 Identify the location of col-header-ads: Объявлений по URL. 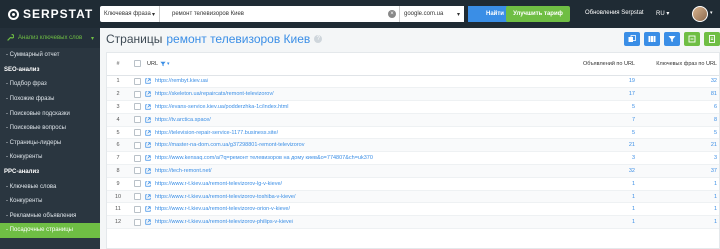
(593, 64).